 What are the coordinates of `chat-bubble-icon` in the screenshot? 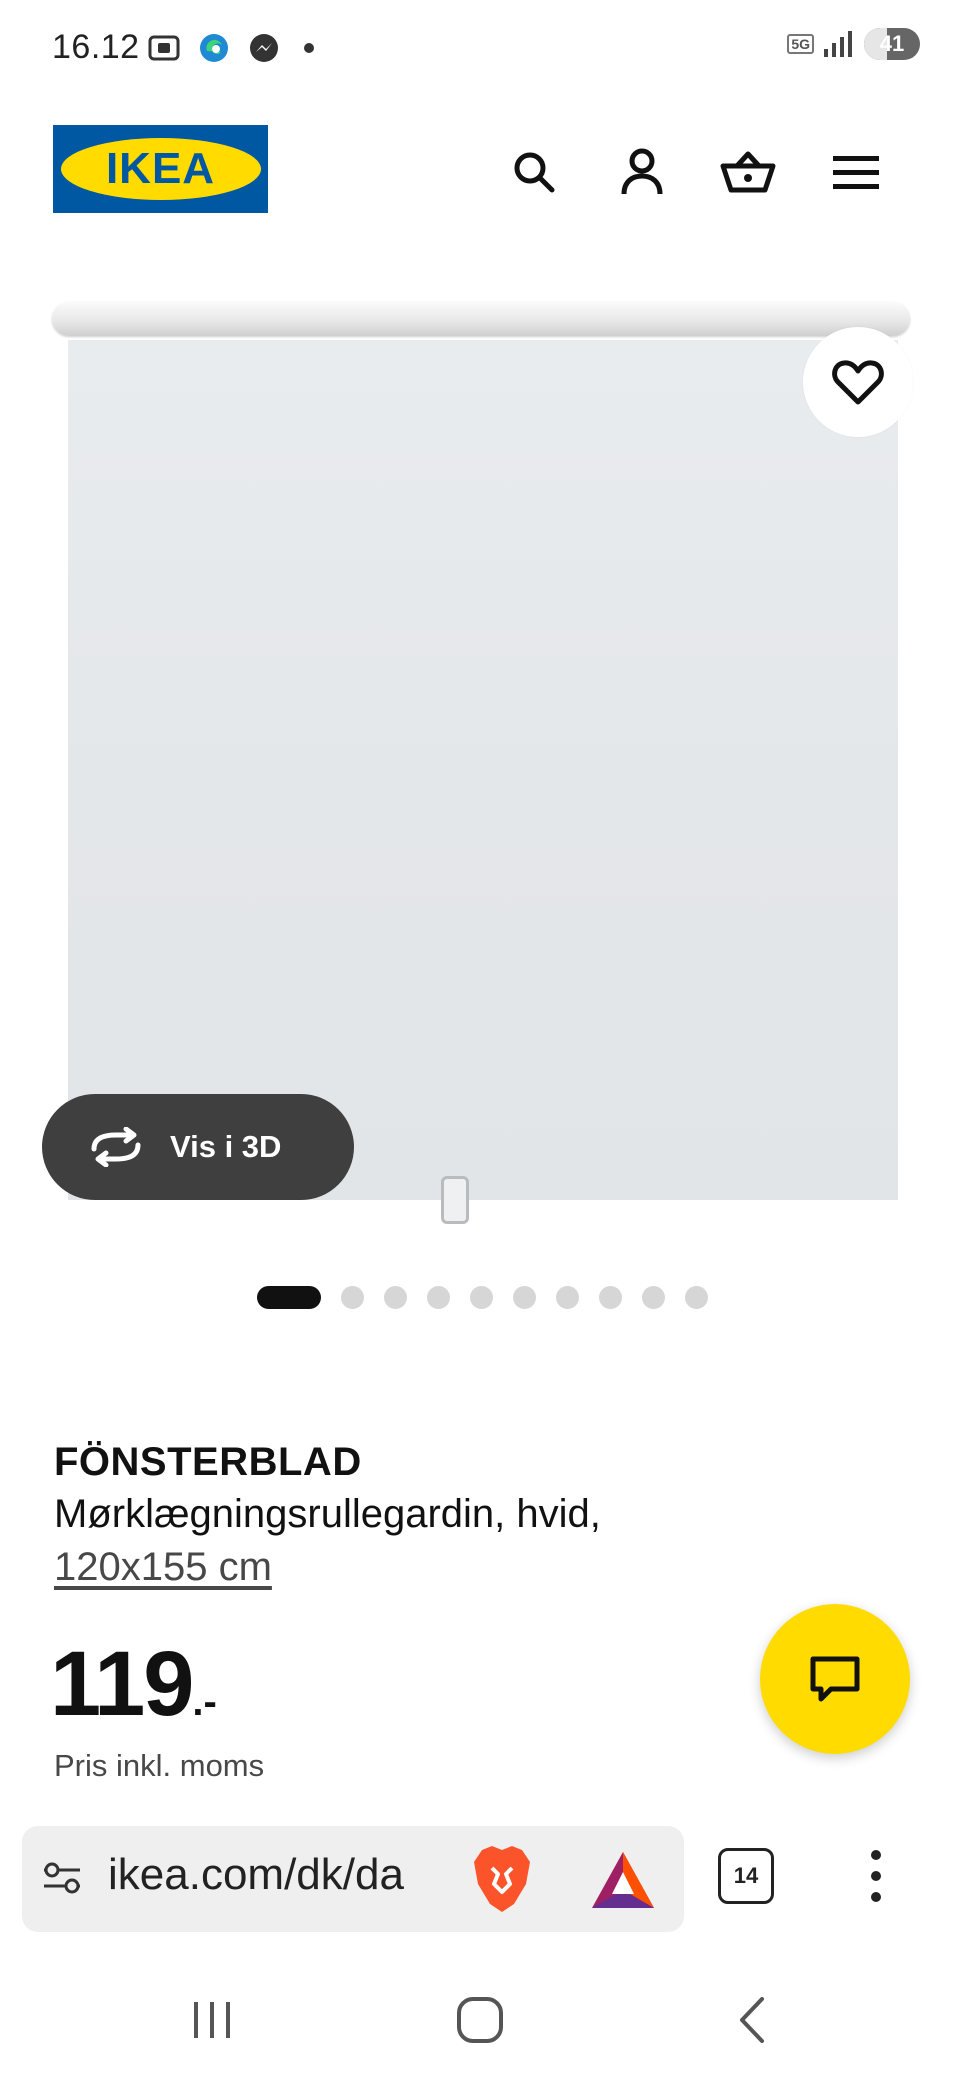 It's located at (835, 1679).